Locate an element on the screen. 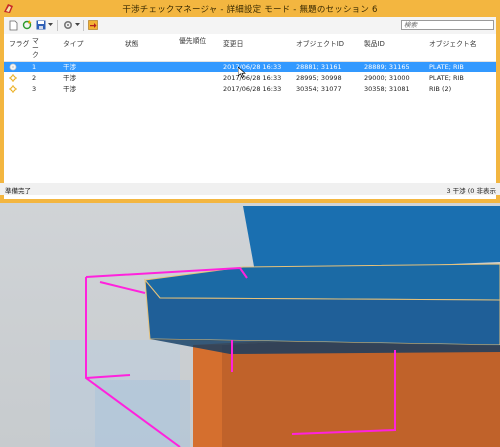 This screenshot has height=447, width=500. column-header-object-name: オブジェクト名 is located at coordinates (453, 44).